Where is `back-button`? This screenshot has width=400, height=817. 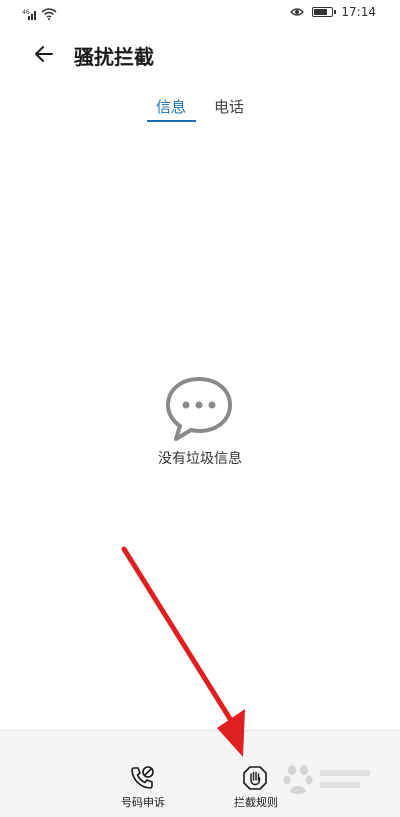
back-button is located at coordinates (44, 54).